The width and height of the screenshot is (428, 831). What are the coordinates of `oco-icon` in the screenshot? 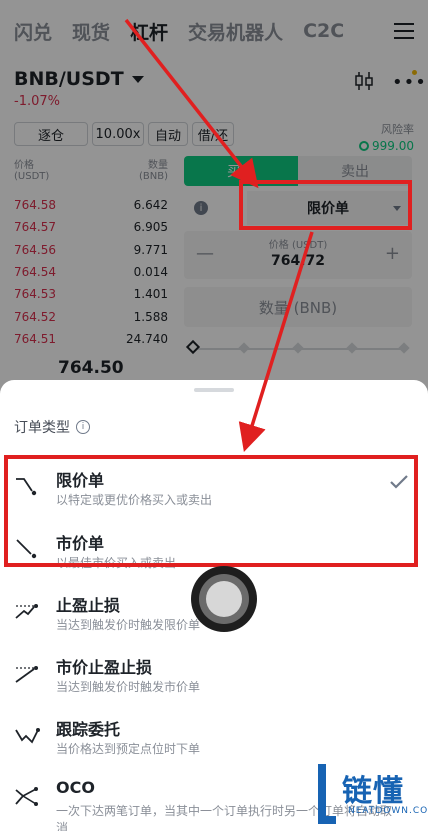 It's located at (26, 796).